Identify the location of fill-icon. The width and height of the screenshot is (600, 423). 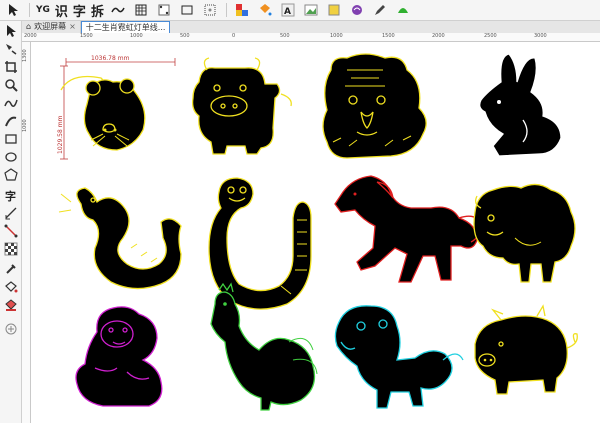
(334, 10).